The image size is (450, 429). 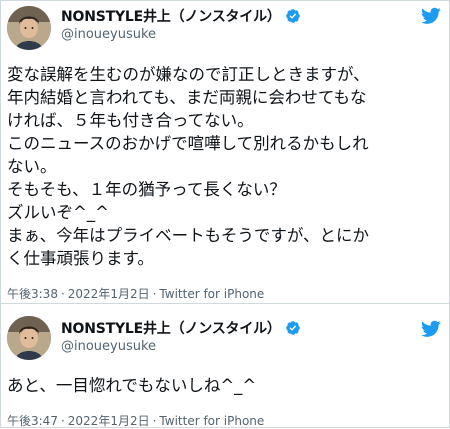 I want to click on tweet-text-line: く仕事頑張ります。, so click(x=80, y=258).